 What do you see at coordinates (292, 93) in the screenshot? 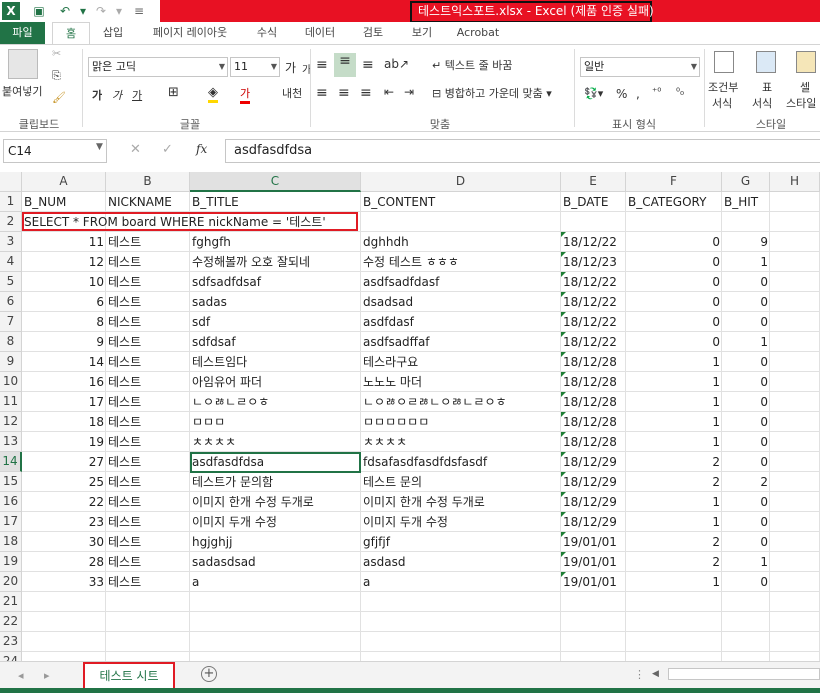
I see `phonetic-icon: 내천` at bounding box center [292, 93].